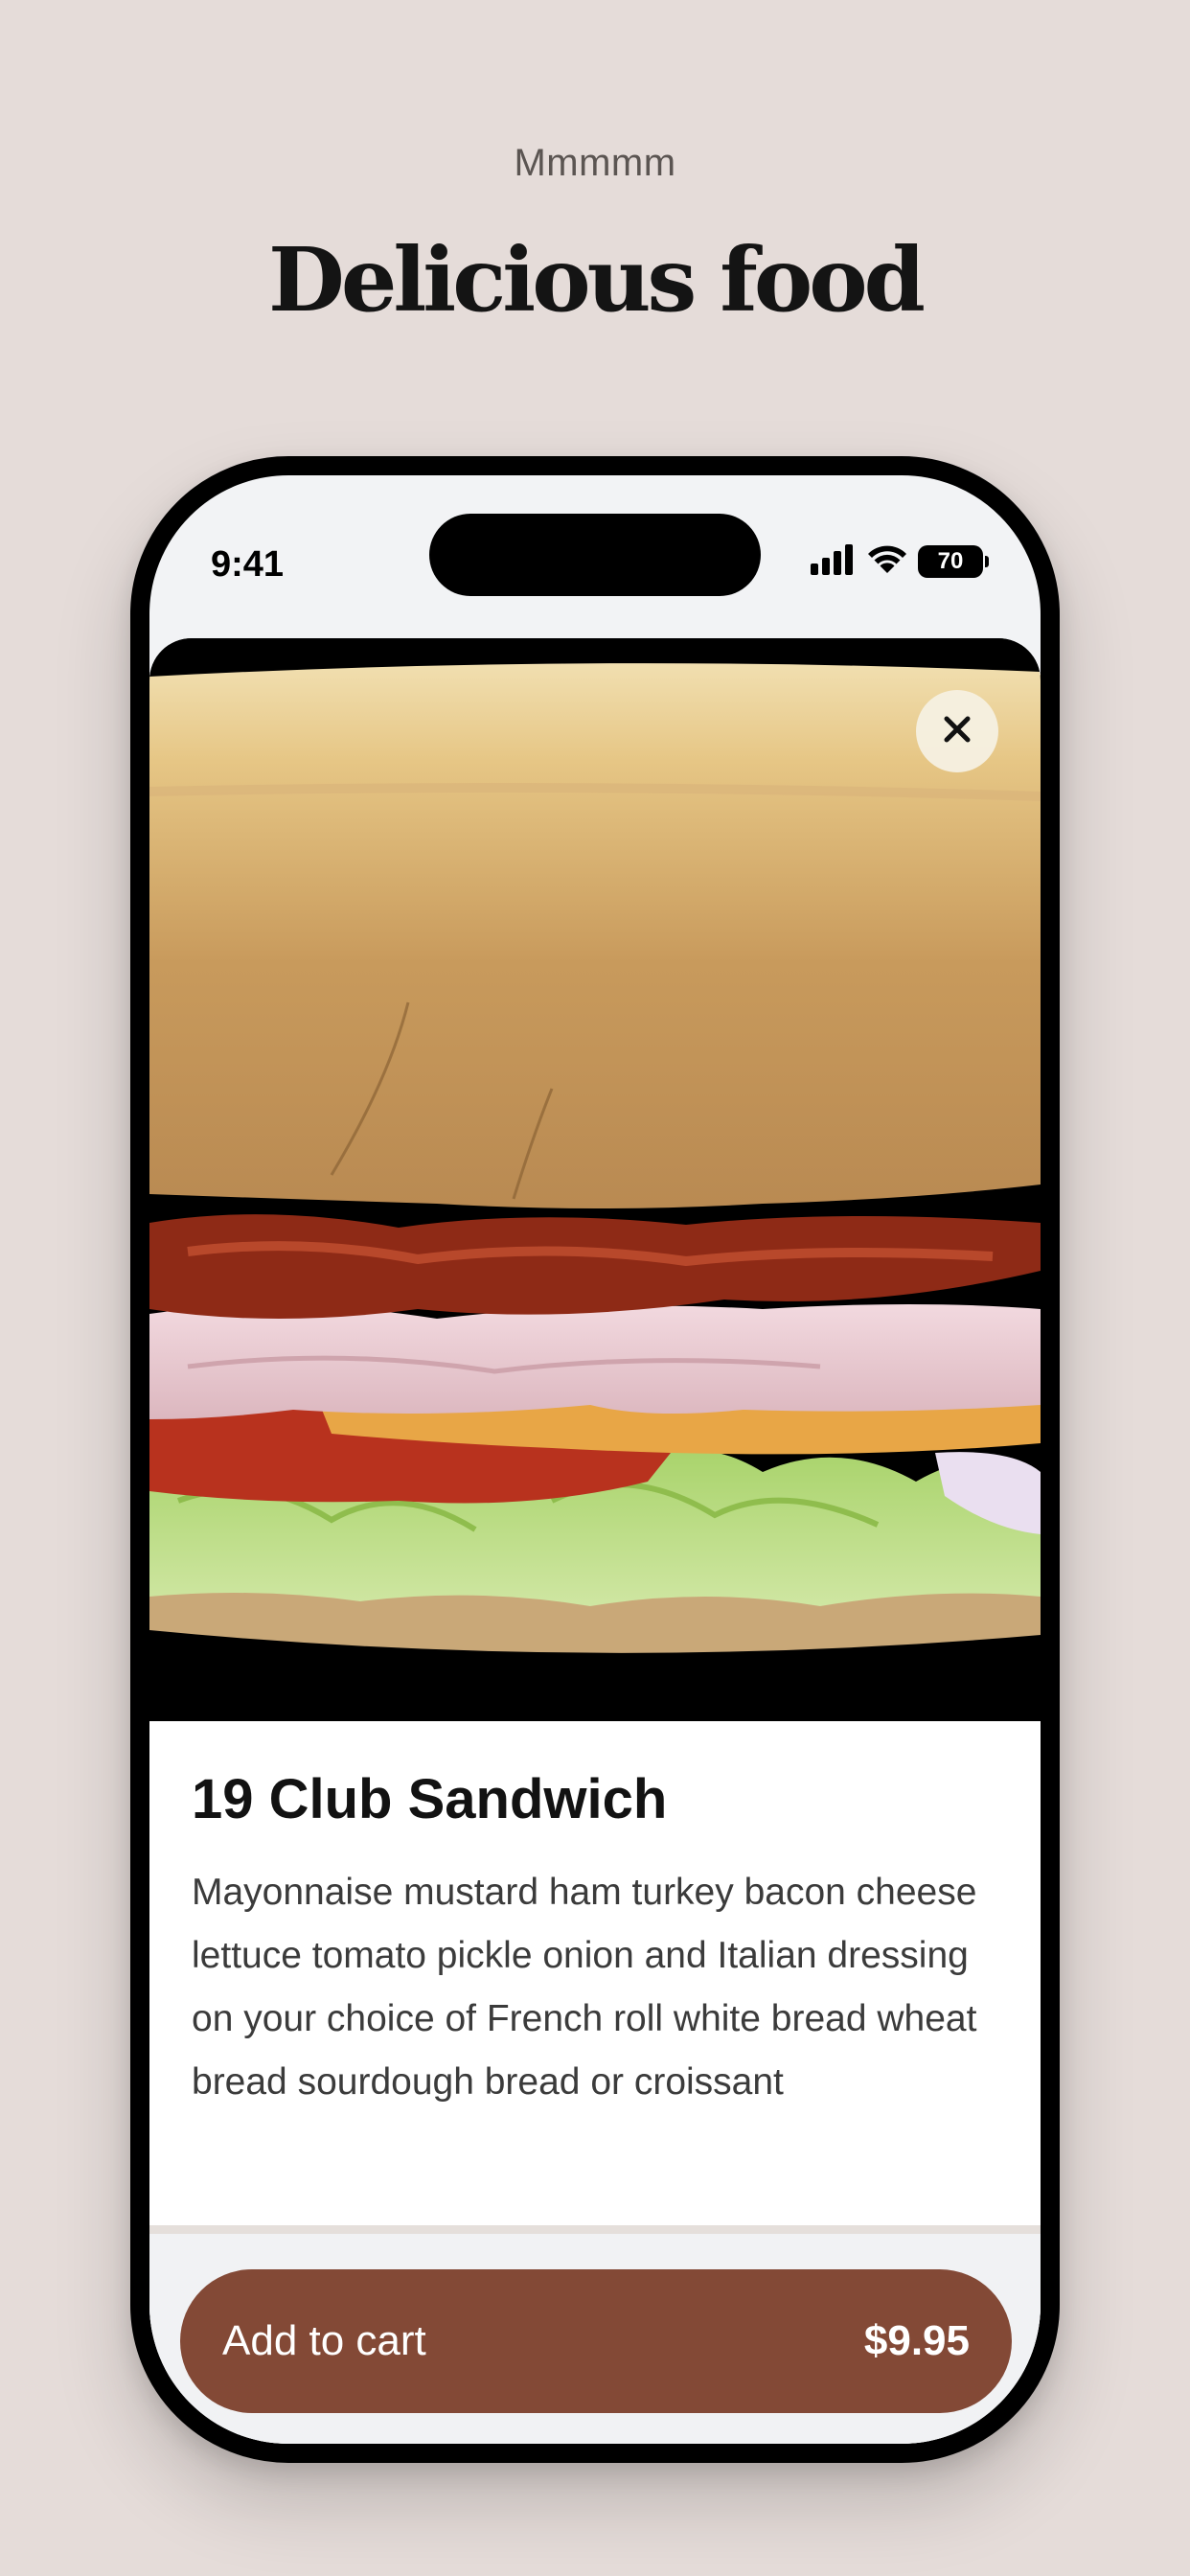 The image size is (1190, 2576). I want to click on page-headline: Delicious food, so click(597, 280).